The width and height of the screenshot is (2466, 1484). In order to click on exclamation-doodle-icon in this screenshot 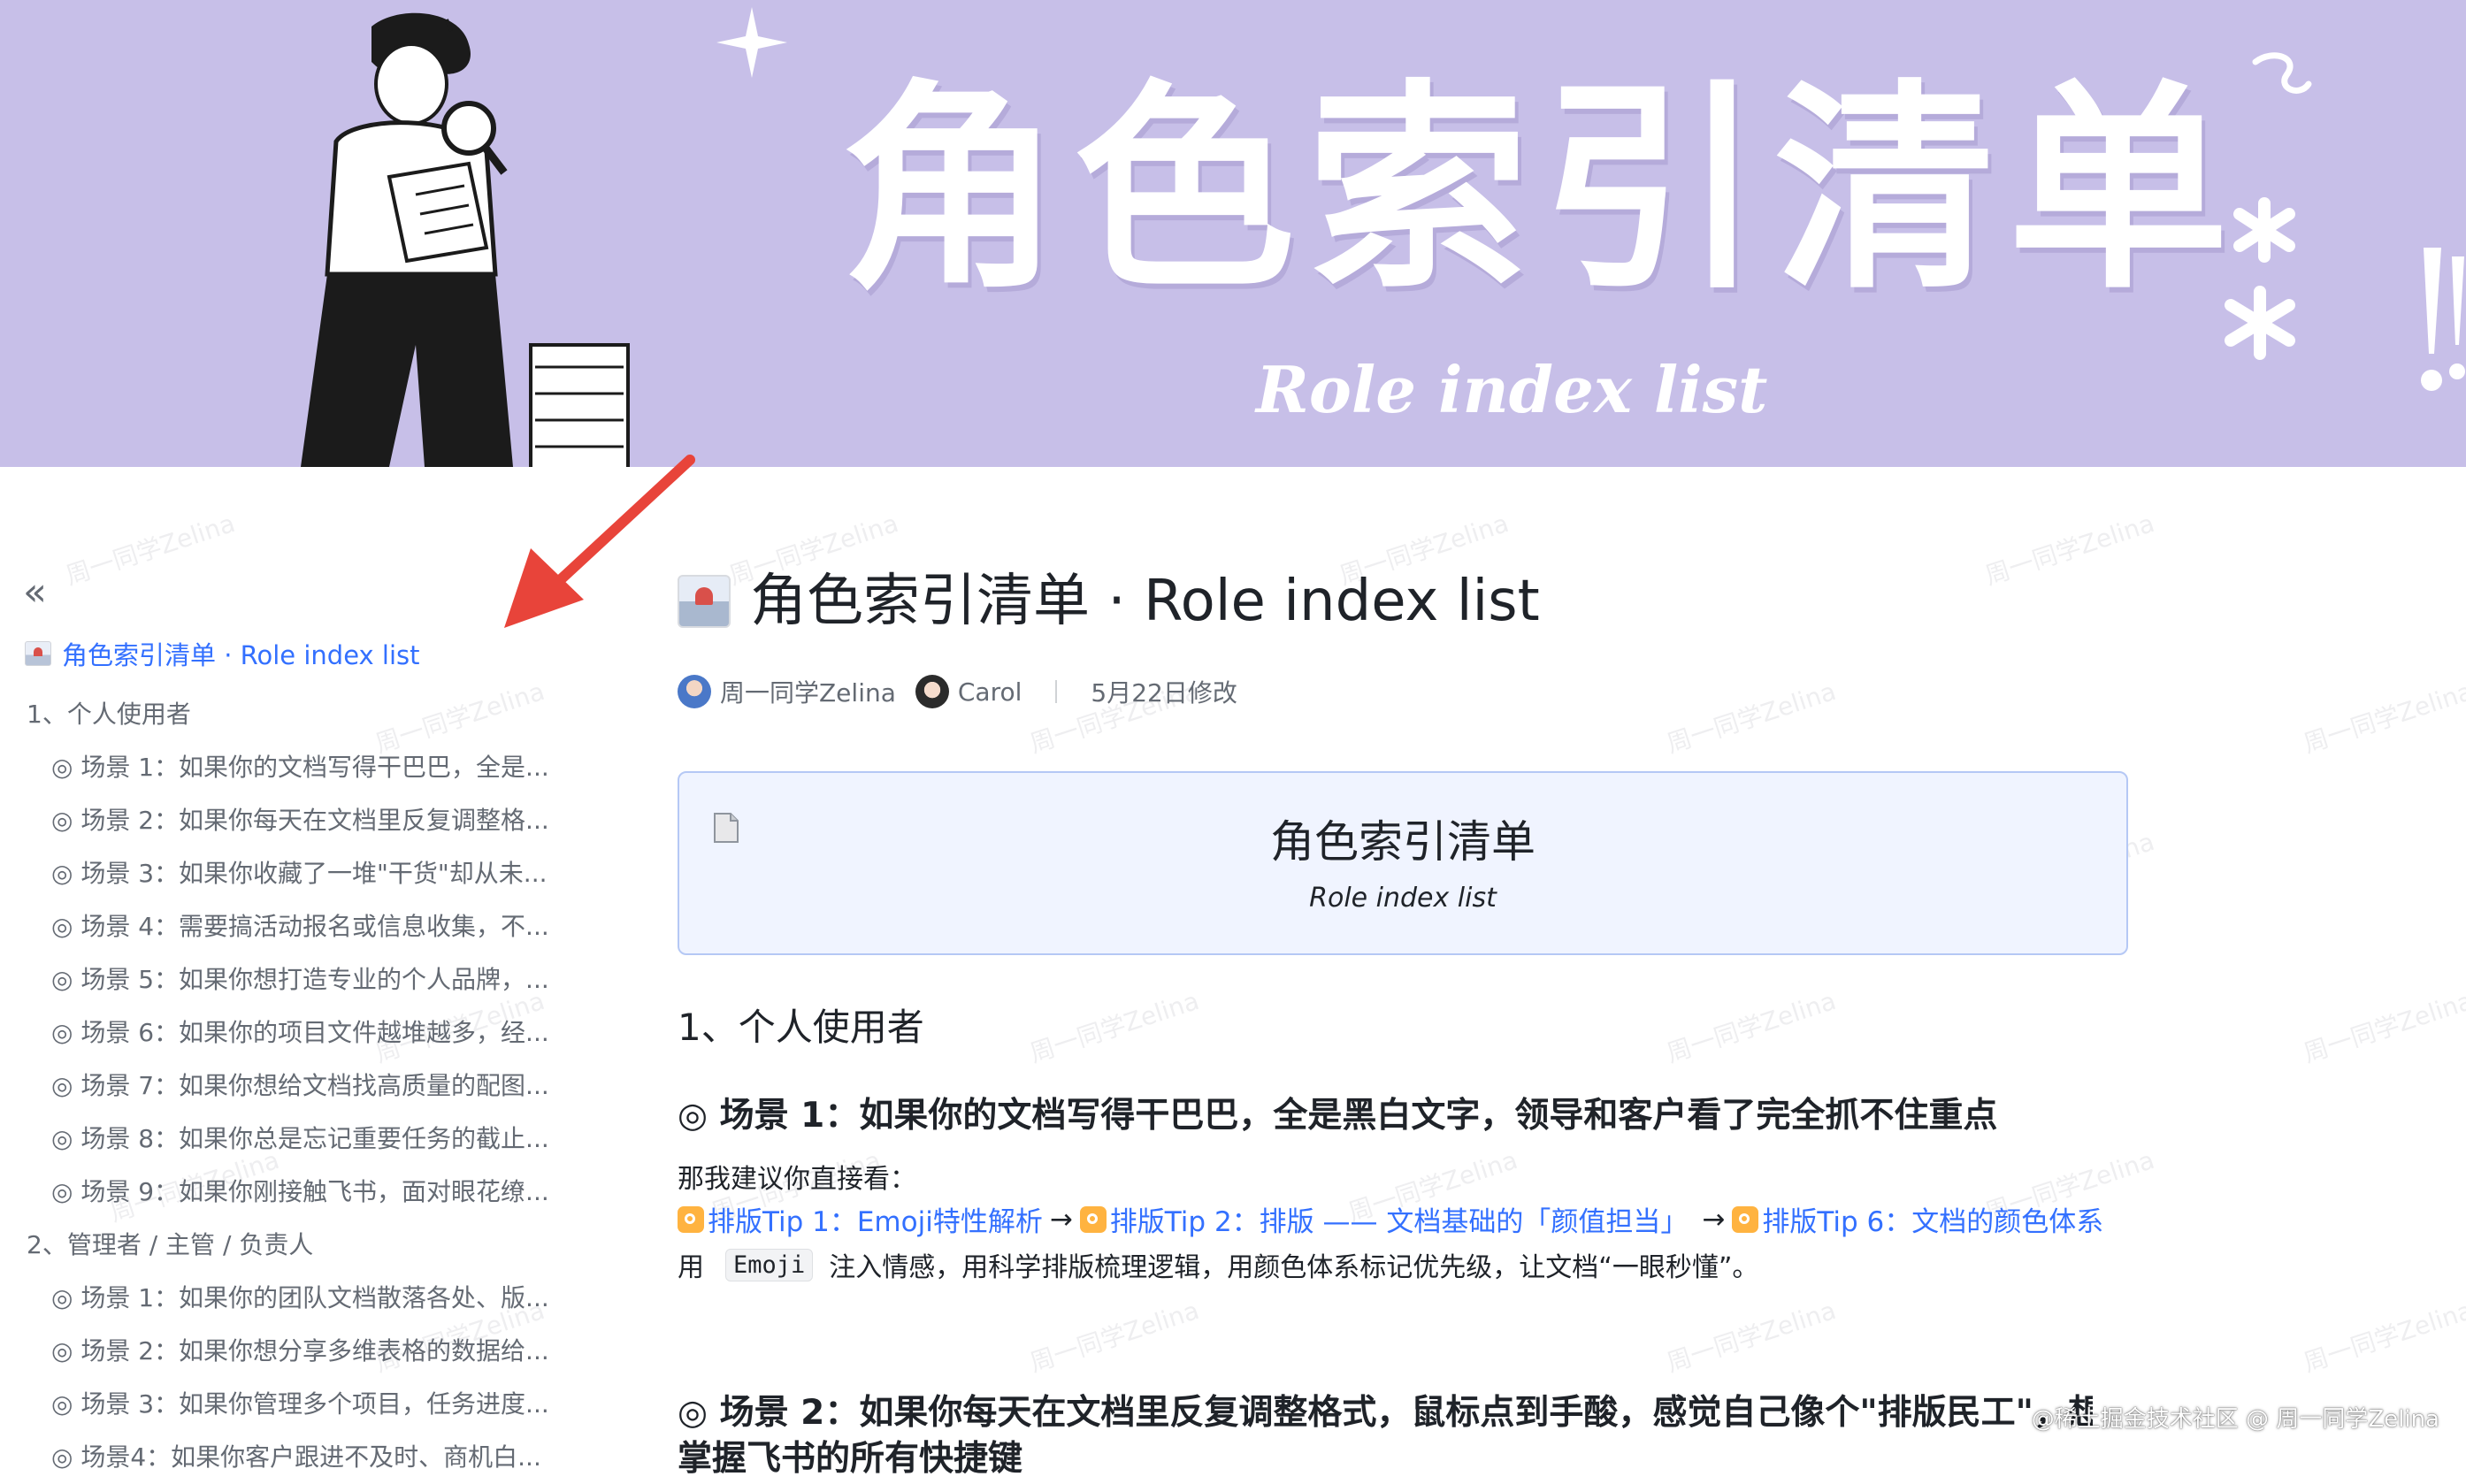, I will do `click(2443, 319)`.